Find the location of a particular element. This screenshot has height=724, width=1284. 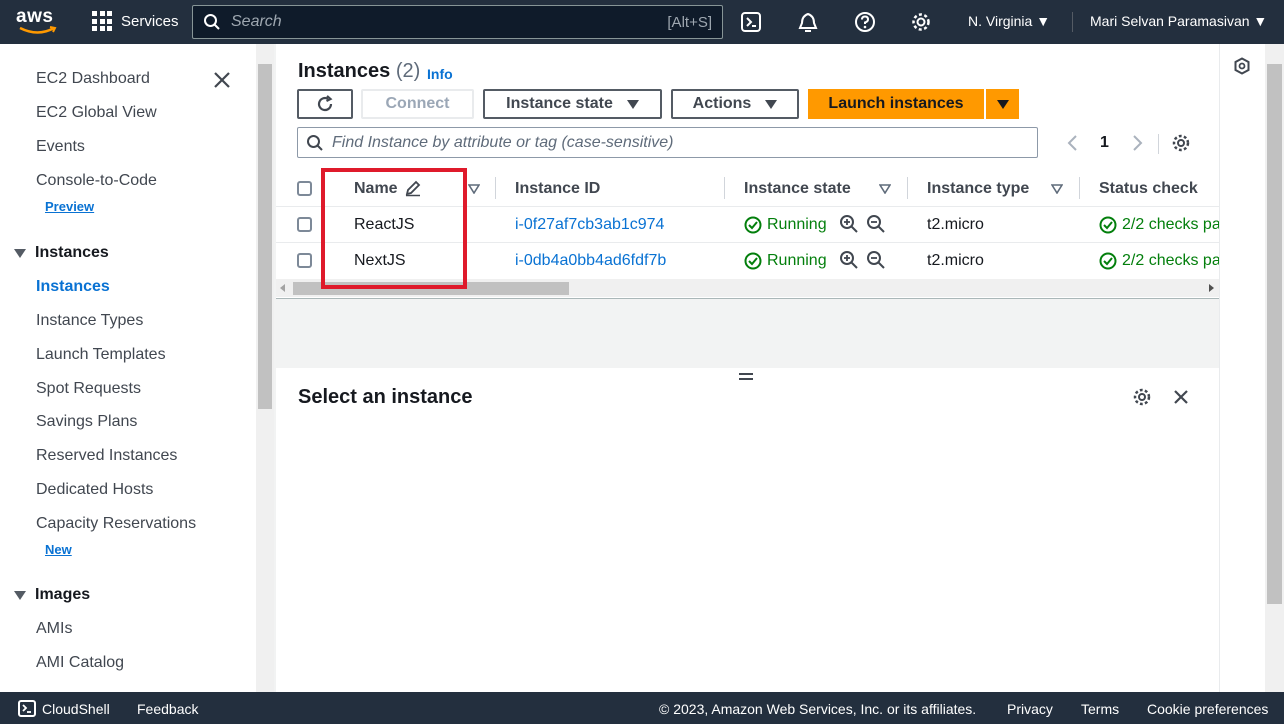

page-scrollbar is located at coordinates (1274, 368).